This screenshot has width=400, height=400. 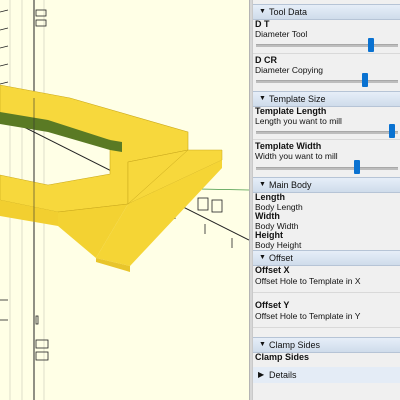 I want to click on section-title: Main Body, so click(x=290, y=185).